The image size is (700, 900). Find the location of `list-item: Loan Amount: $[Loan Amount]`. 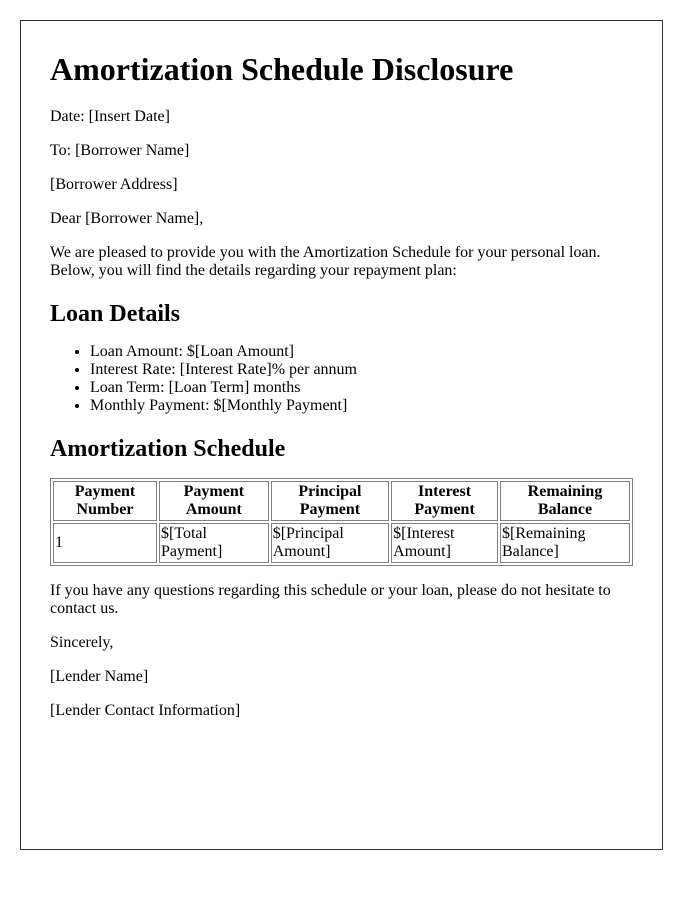

list-item: Loan Amount: $[Loan Amount] is located at coordinates (361, 352).